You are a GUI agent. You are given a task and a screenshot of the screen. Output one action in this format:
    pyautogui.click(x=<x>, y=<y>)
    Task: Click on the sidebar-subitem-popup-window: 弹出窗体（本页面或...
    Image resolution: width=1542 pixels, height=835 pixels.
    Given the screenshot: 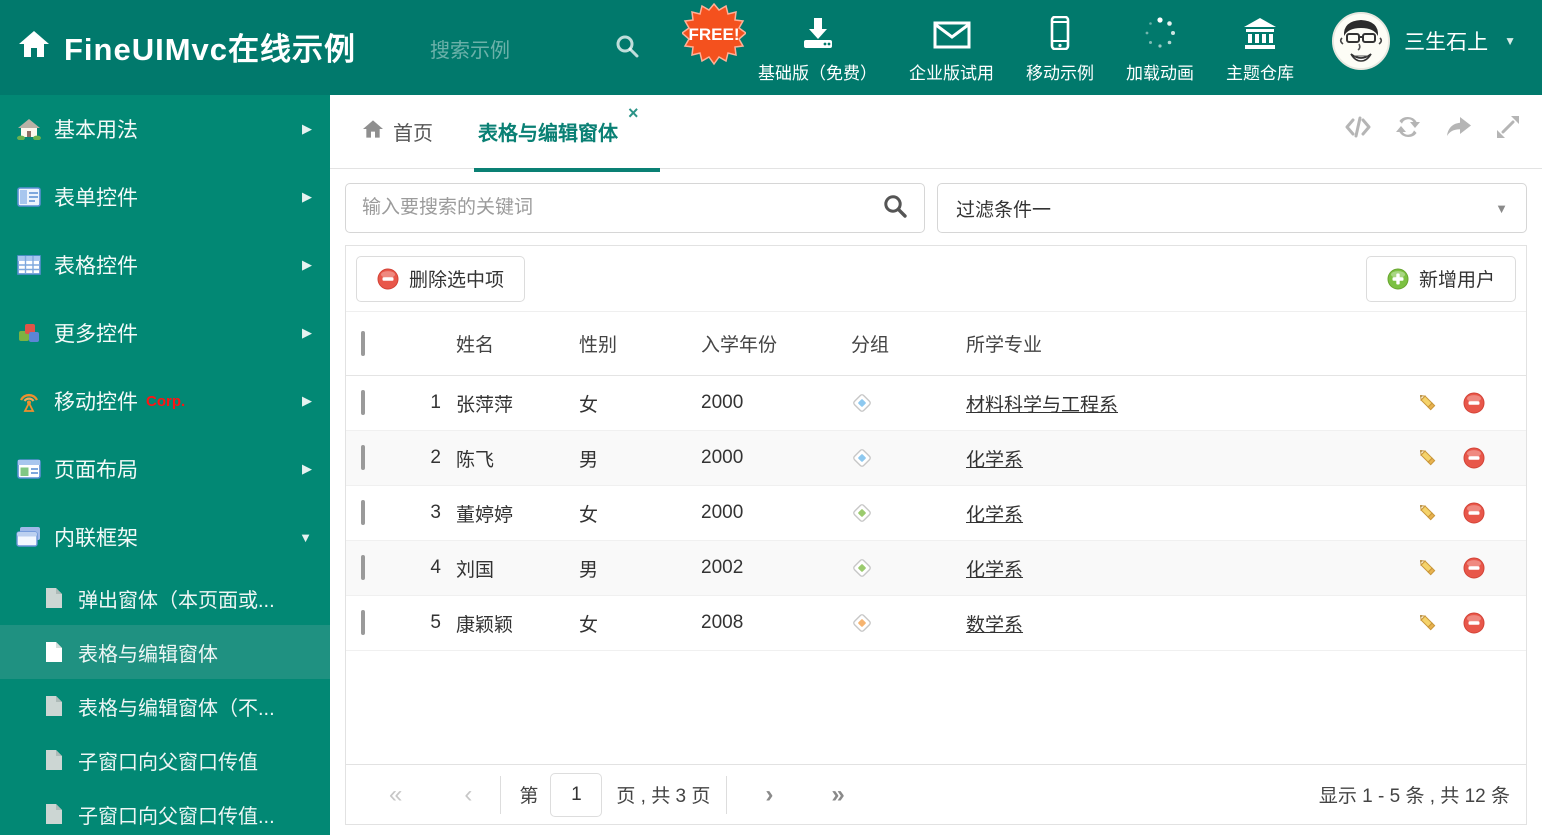 What is the action you would take?
    pyautogui.click(x=165, y=598)
    